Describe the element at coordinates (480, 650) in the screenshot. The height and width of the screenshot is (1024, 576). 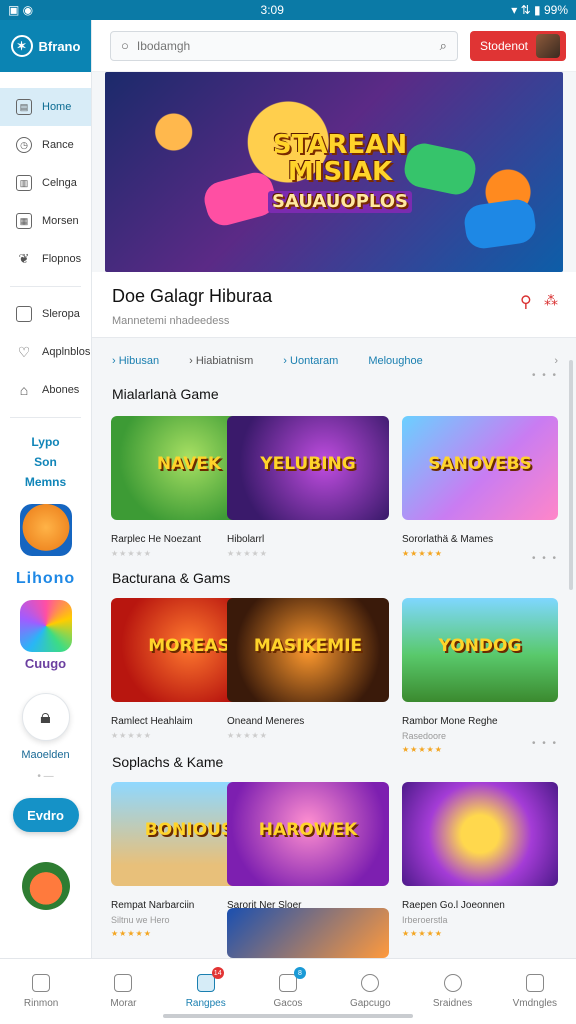
I see `game-card: YONDOG` at that location.